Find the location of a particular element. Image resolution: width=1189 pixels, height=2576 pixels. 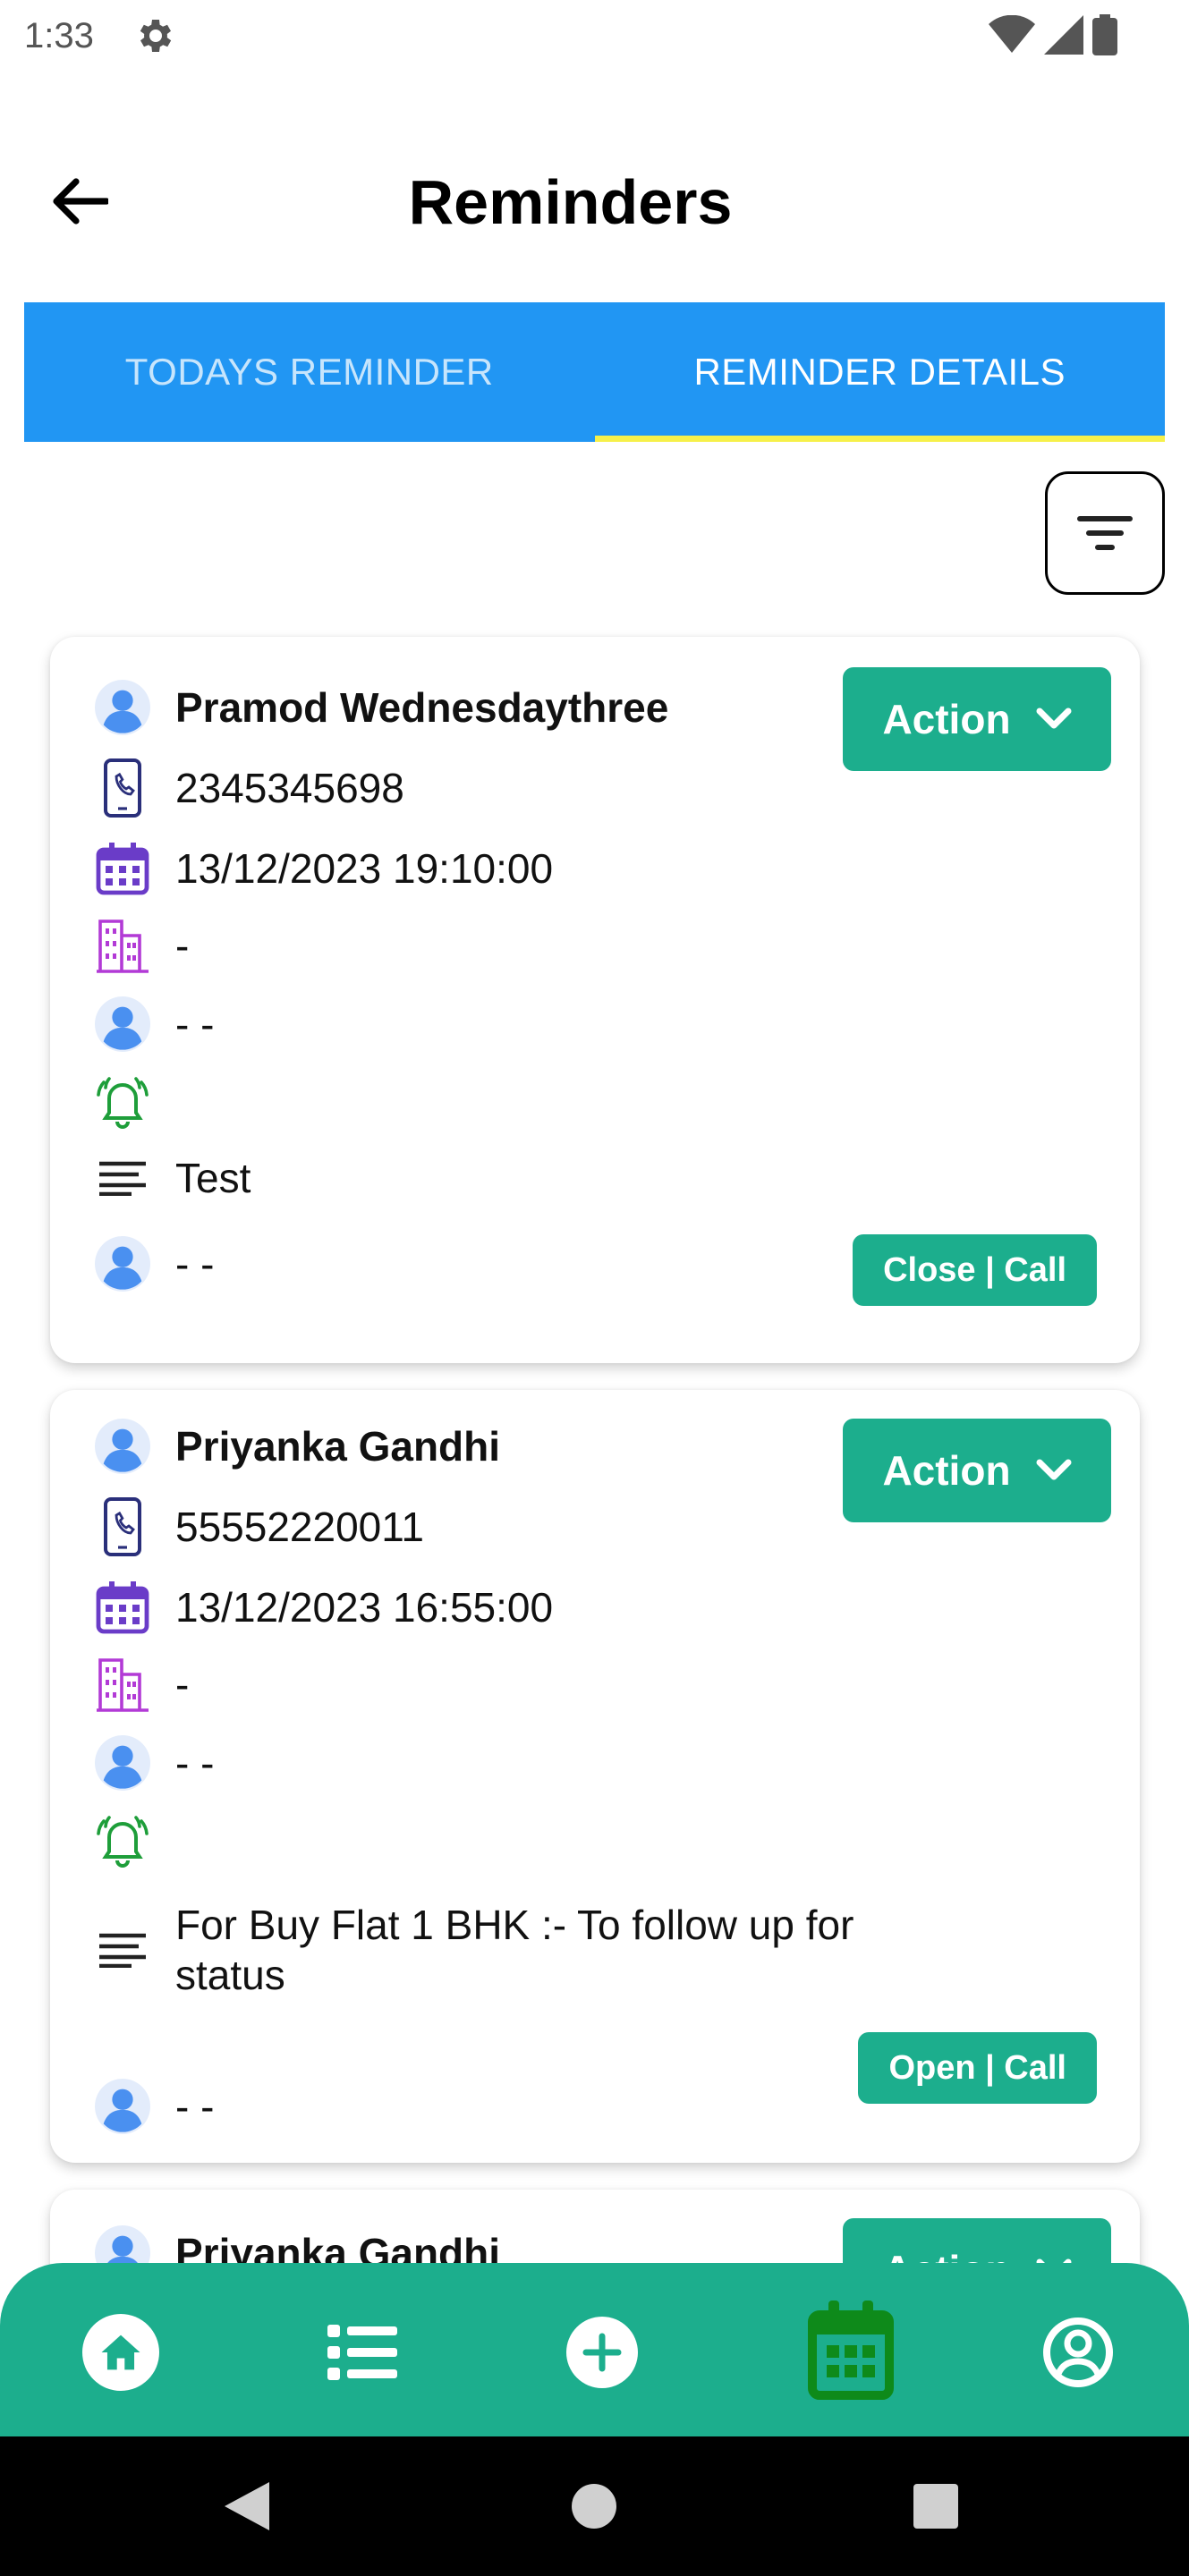

contact-name-row: Pramod Wednesdaythree is located at coordinates (379, 707).